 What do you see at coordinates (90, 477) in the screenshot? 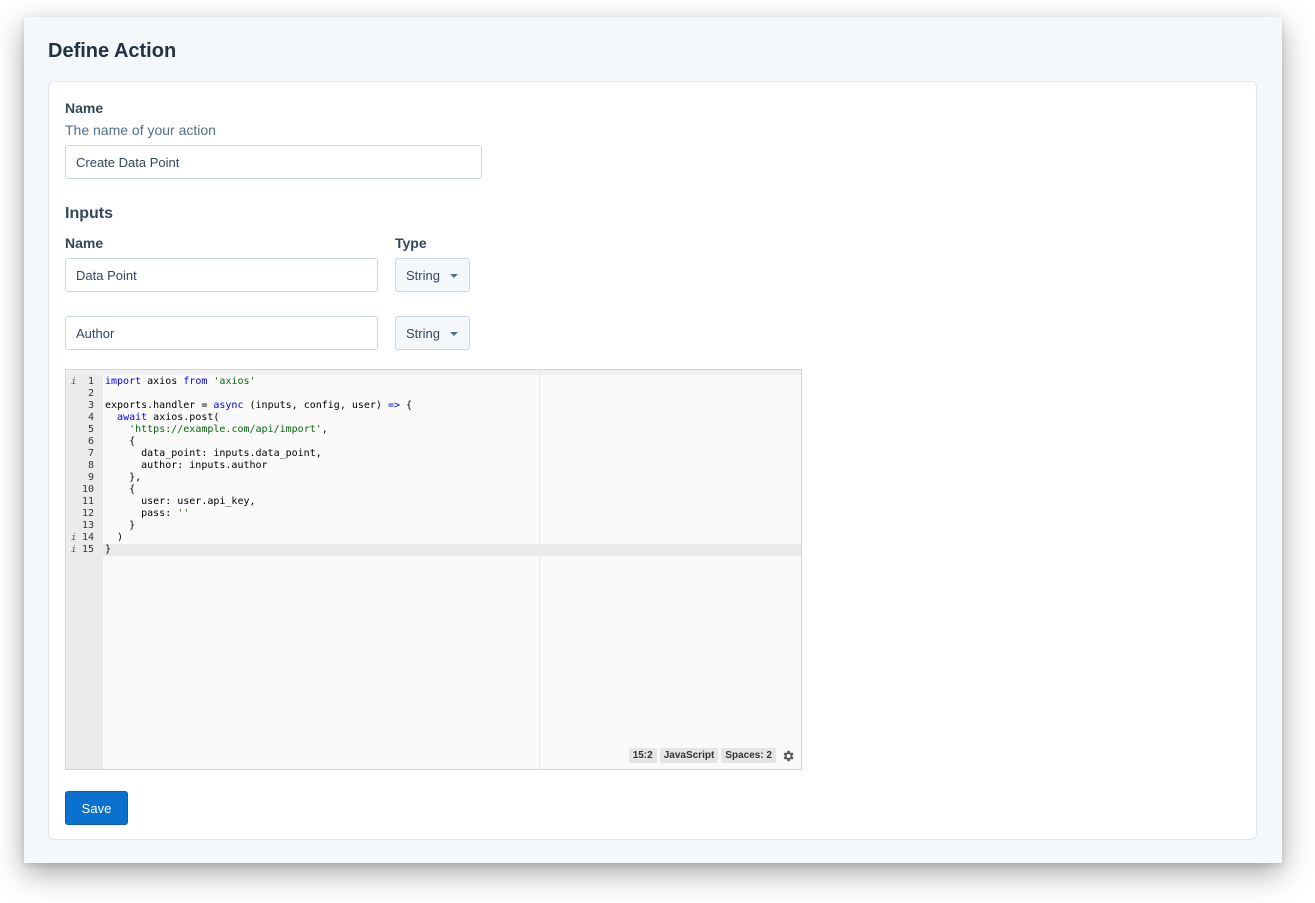
I see `line-number: 9` at bounding box center [90, 477].